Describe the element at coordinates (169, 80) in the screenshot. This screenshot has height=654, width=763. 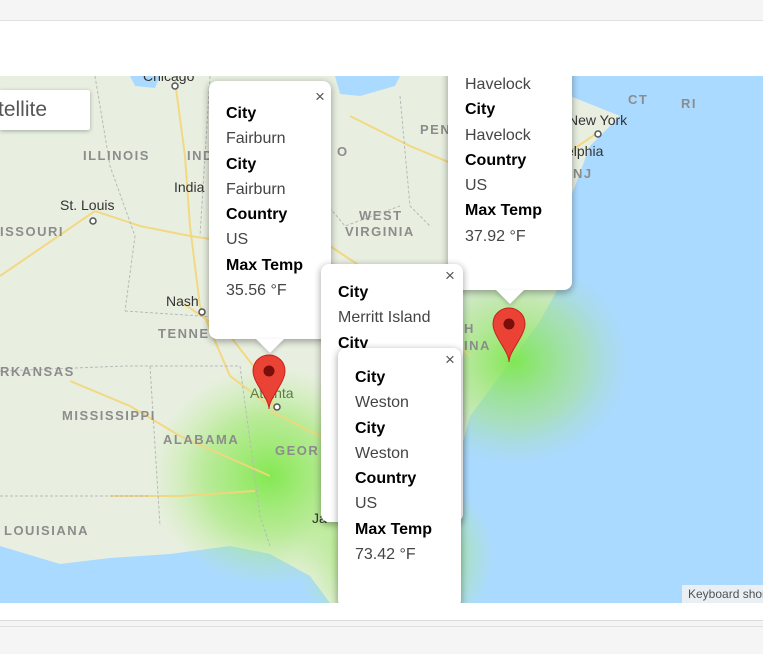
I see `city-label-chicago: Chicago` at that location.